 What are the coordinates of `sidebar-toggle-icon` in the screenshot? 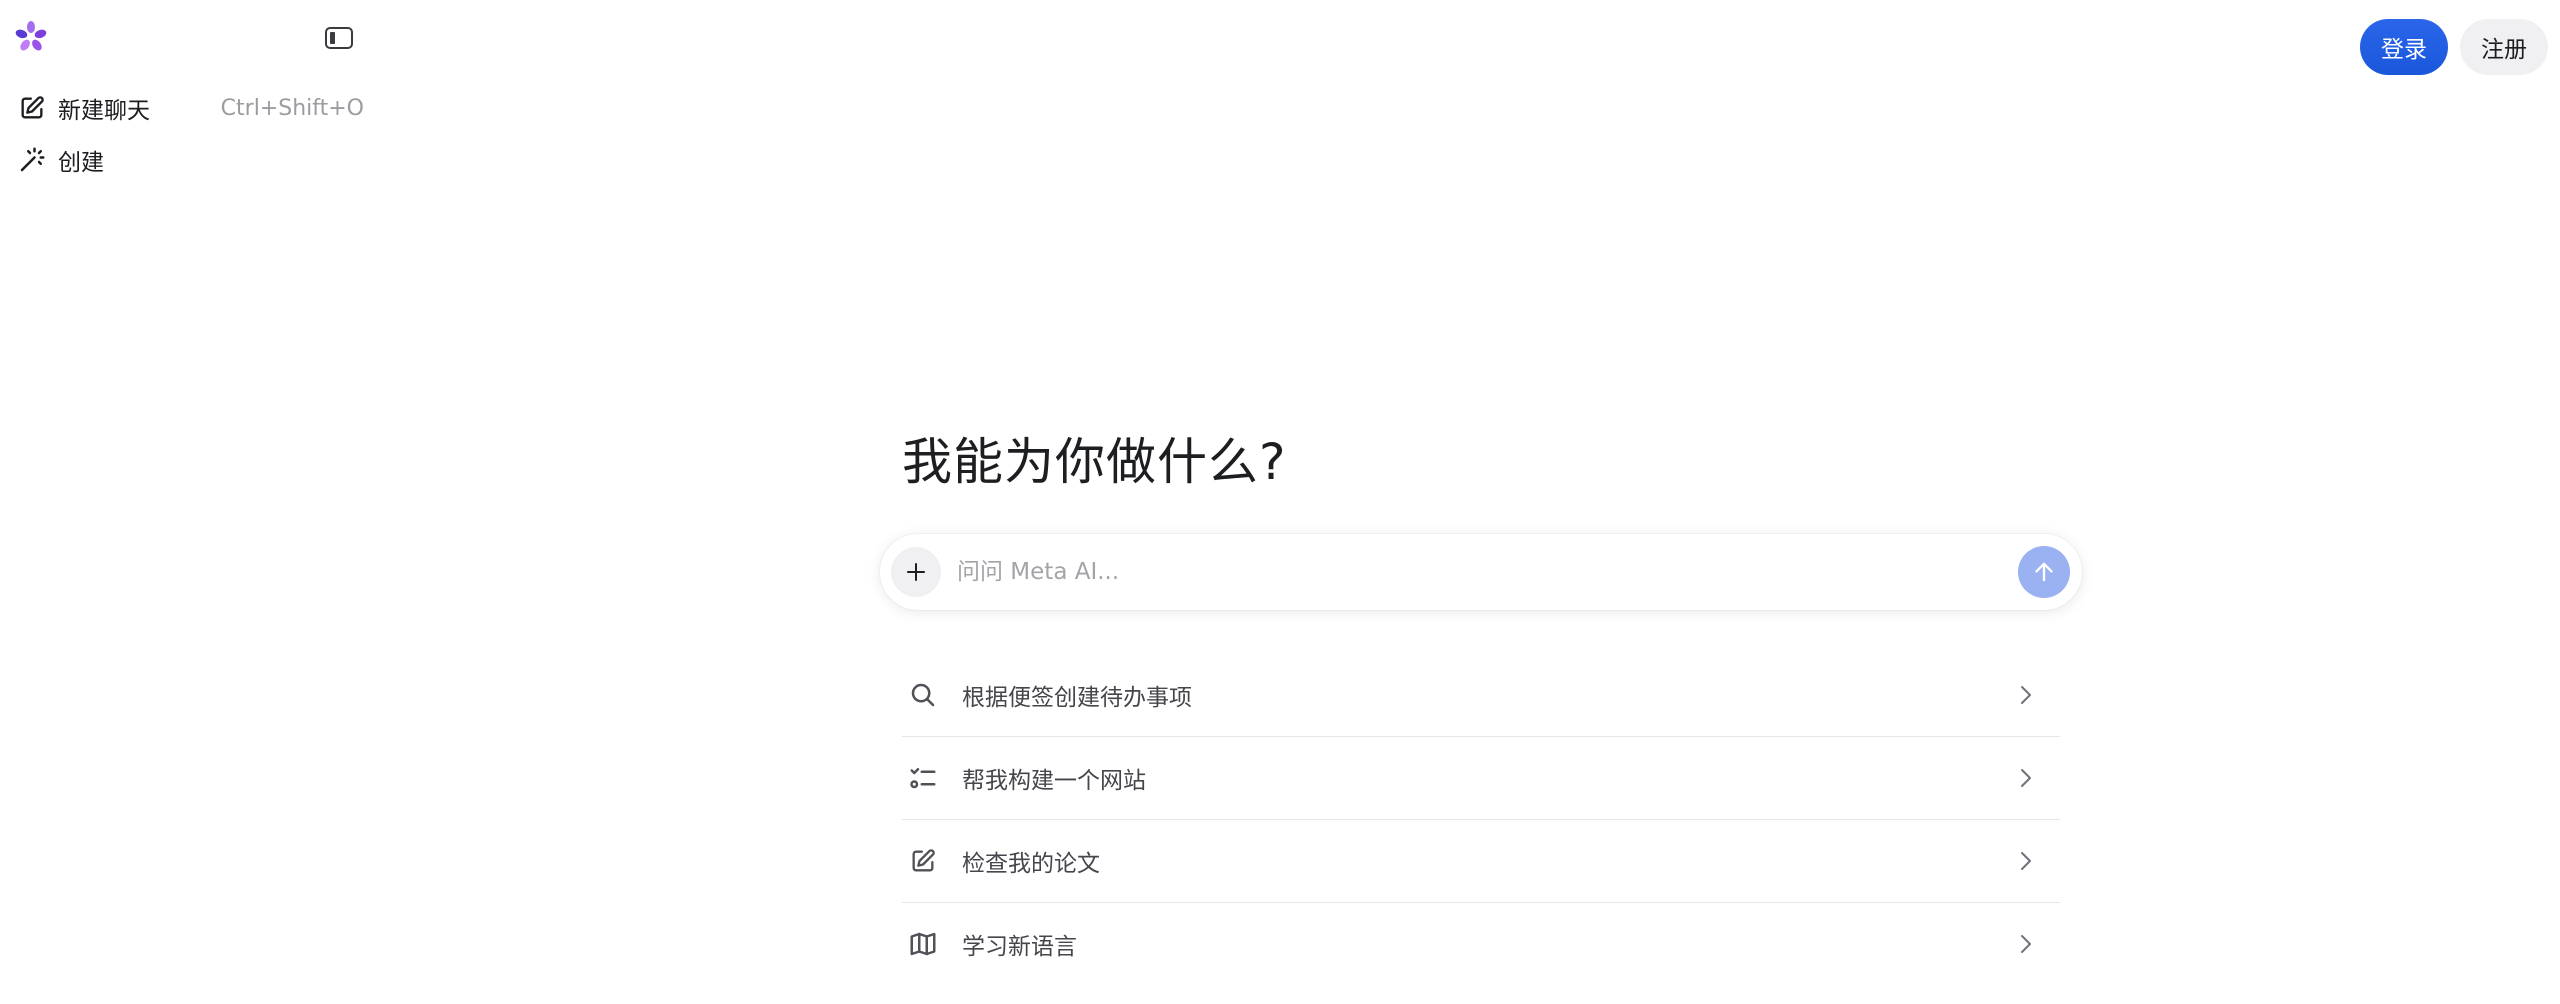 It's located at (339, 38).